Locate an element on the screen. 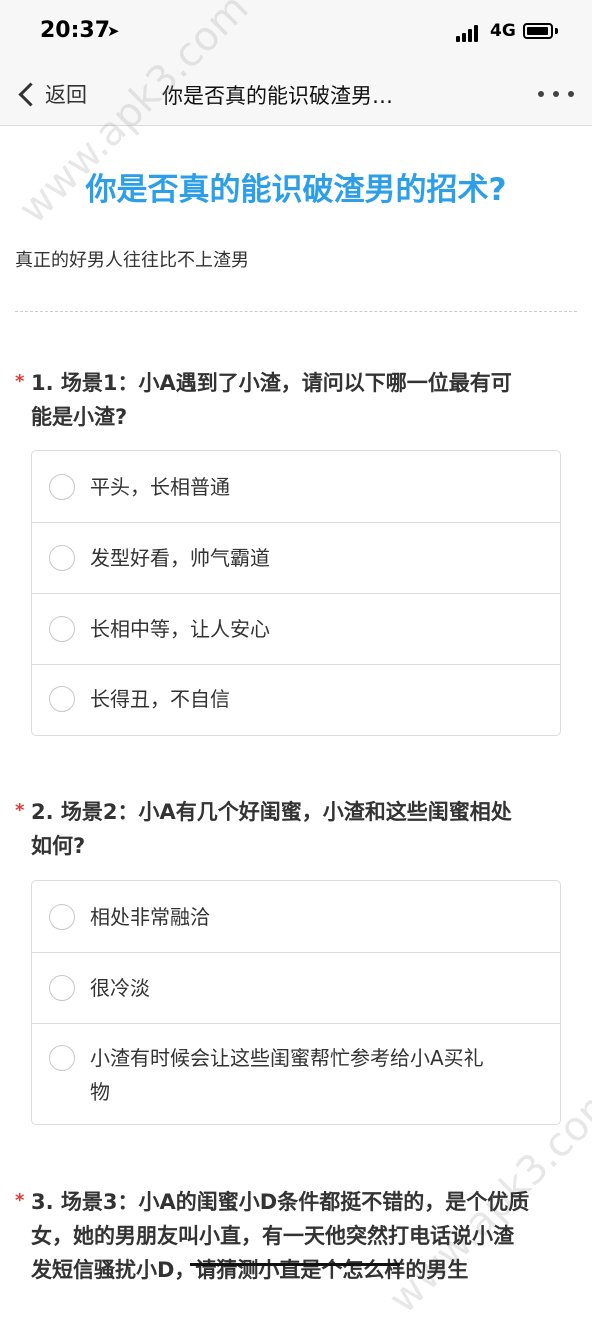 This screenshot has height=1323, width=592. option-2-b: 很冷淡 is located at coordinates (296, 988).